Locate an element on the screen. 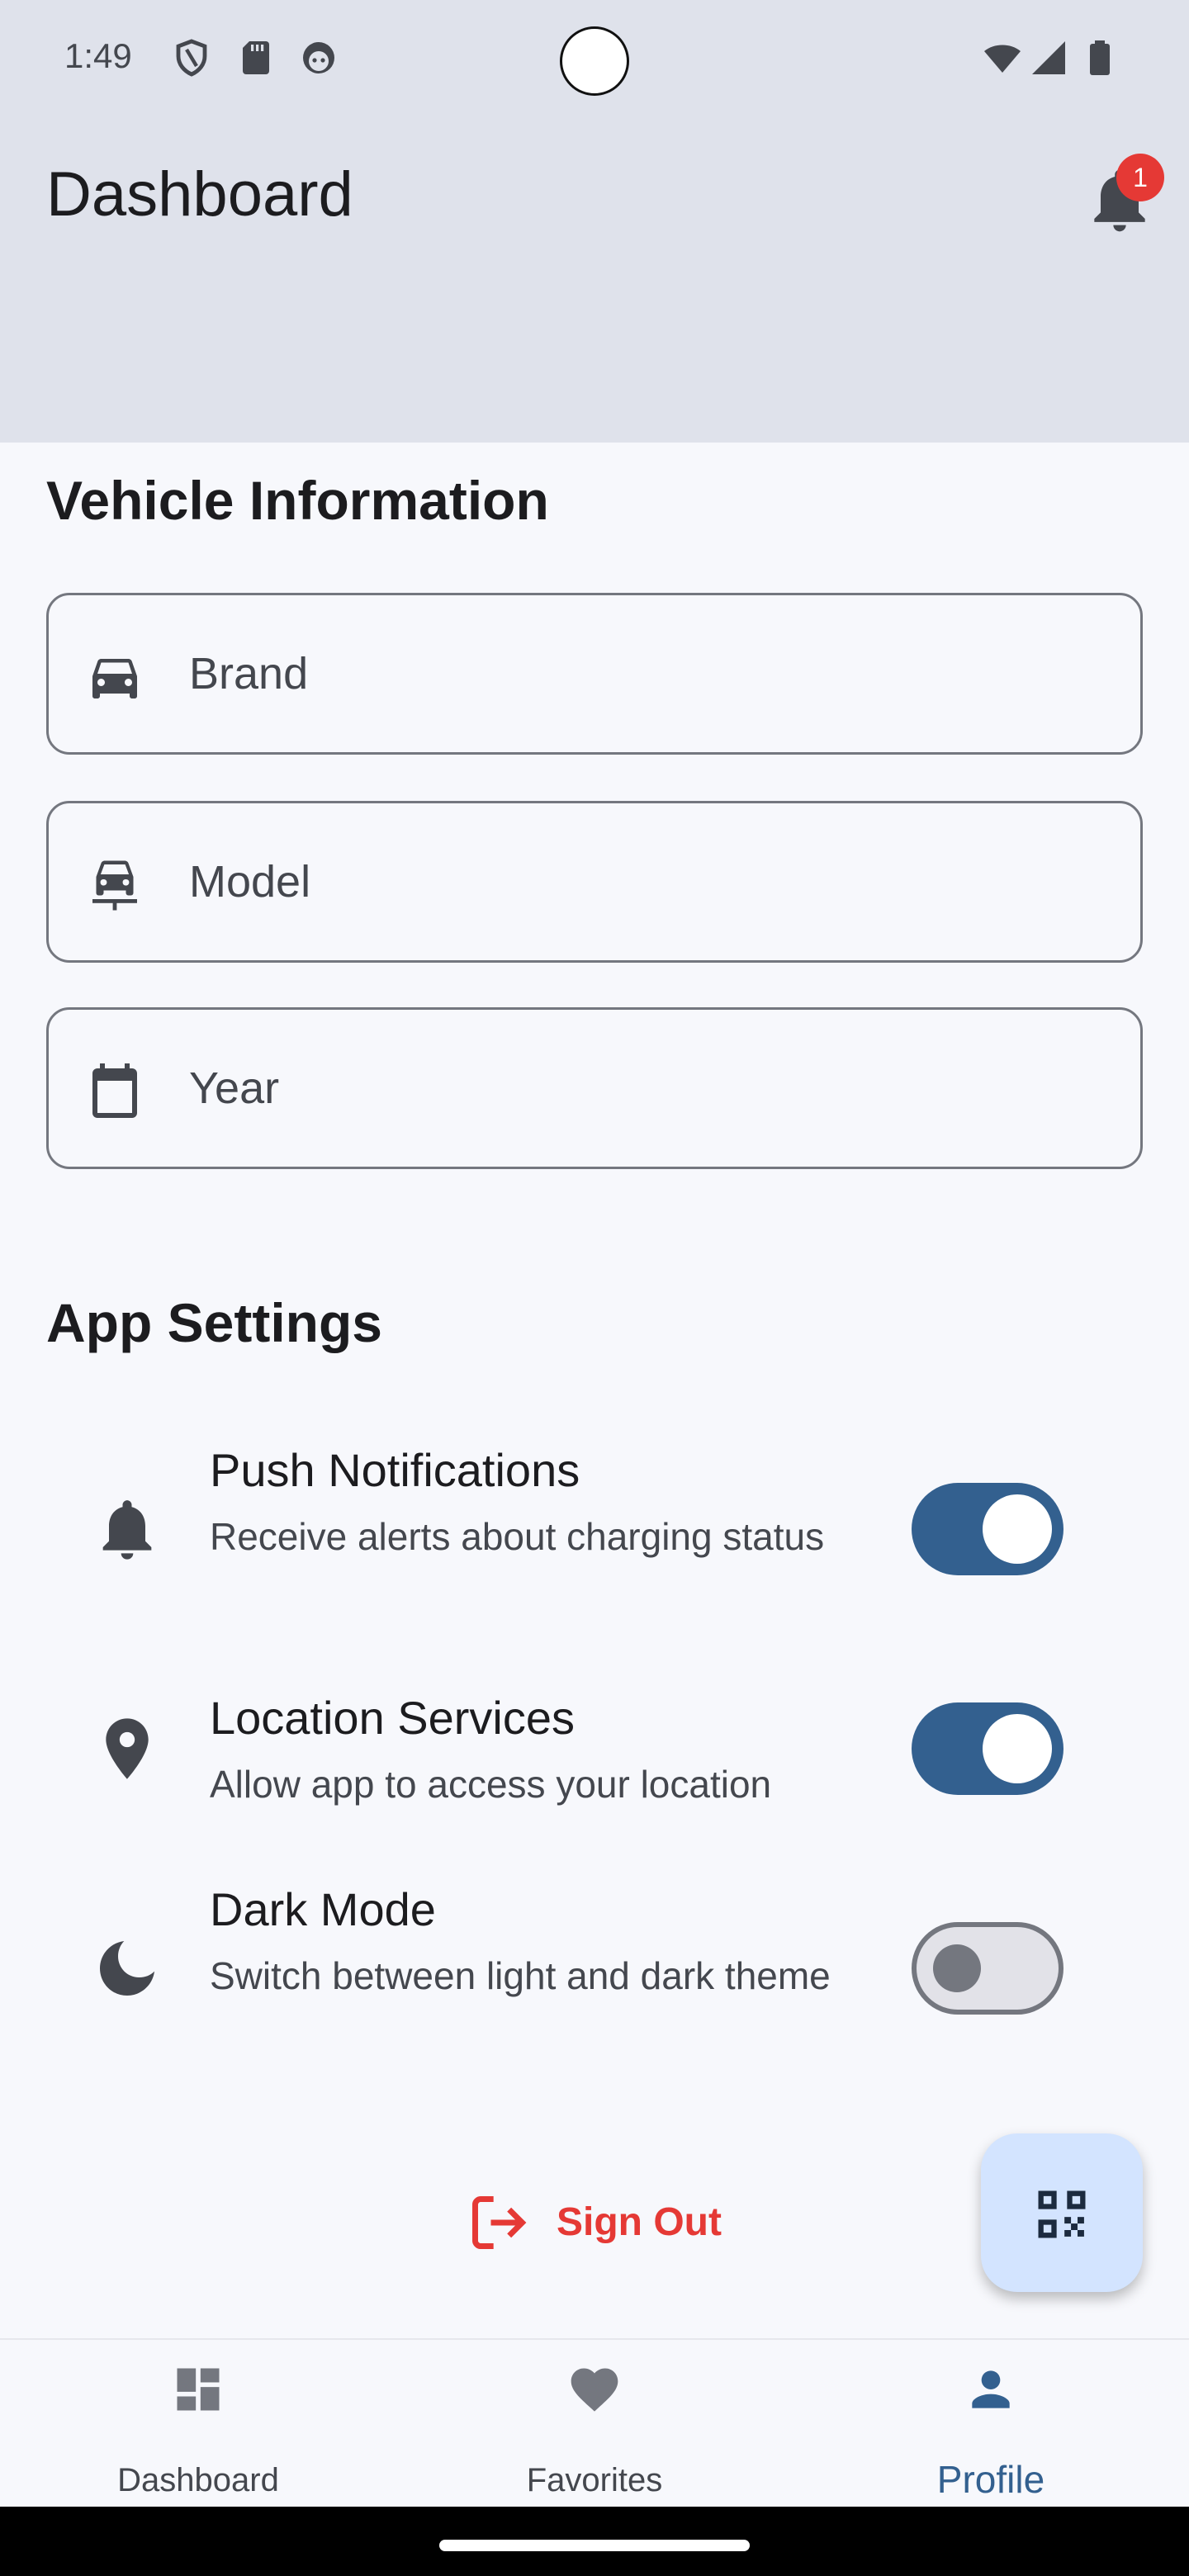 The image size is (1189, 2576). year-field-placeholder: Year is located at coordinates (234, 1088).